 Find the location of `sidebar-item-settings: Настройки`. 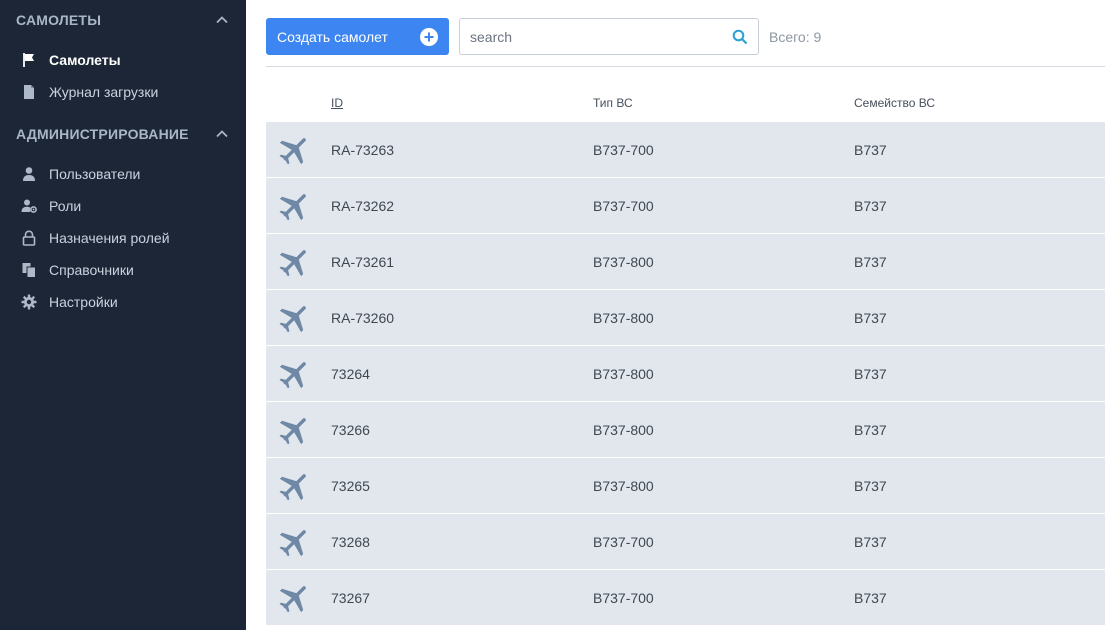

sidebar-item-settings: Настройки is located at coordinates (123, 302).